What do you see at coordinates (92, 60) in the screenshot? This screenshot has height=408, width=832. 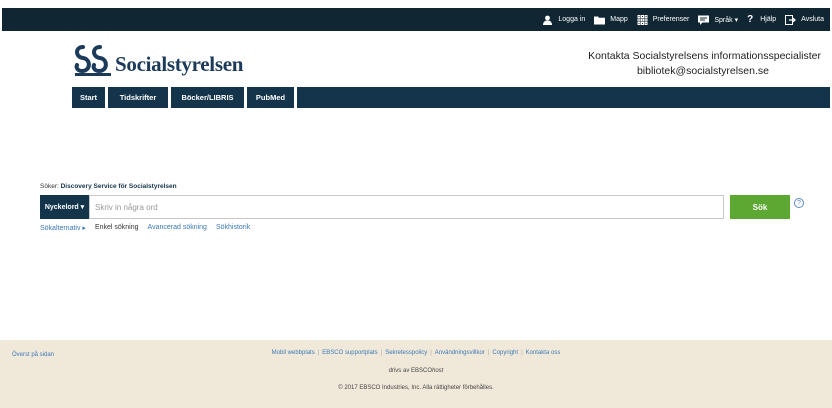 I see `socialstyrelsen-logo-mark` at bounding box center [92, 60].